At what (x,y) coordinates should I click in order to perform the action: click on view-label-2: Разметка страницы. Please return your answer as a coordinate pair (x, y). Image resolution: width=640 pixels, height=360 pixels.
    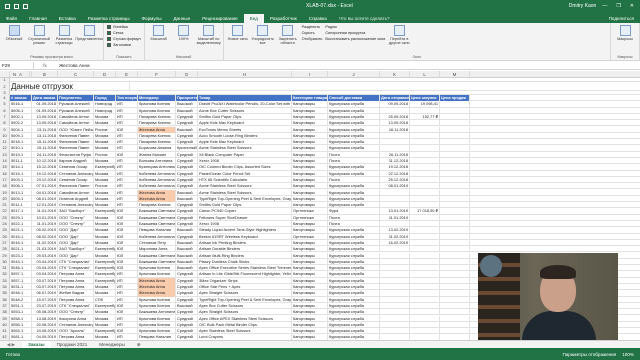
    Looking at the image, I should click on (64, 41).